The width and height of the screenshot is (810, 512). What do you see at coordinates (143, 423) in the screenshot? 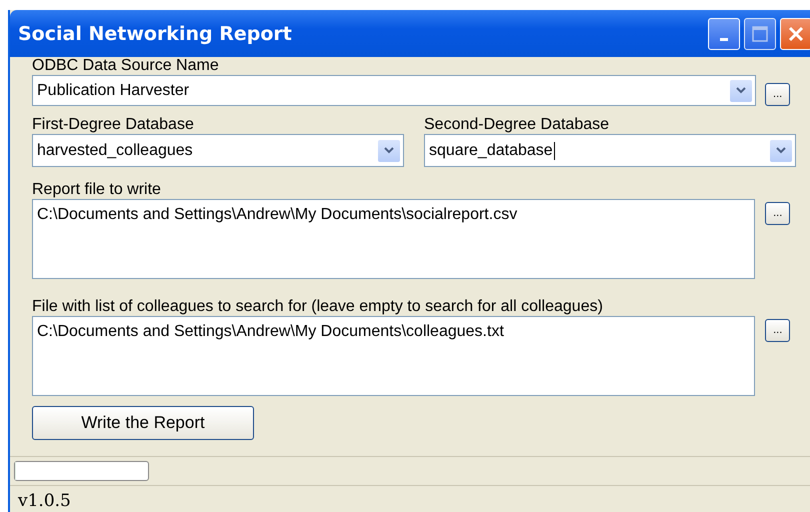
I see `write-report-button: Write the Report` at bounding box center [143, 423].